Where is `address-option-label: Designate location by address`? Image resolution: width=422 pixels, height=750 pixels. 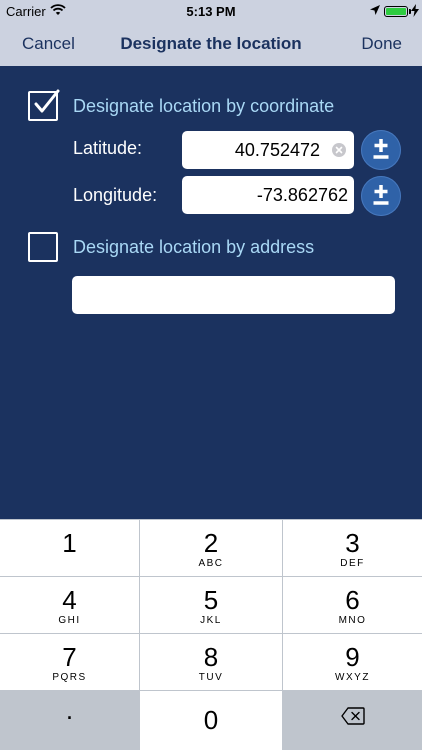 address-option-label: Designate location by address is located at coordinates (193, 247).